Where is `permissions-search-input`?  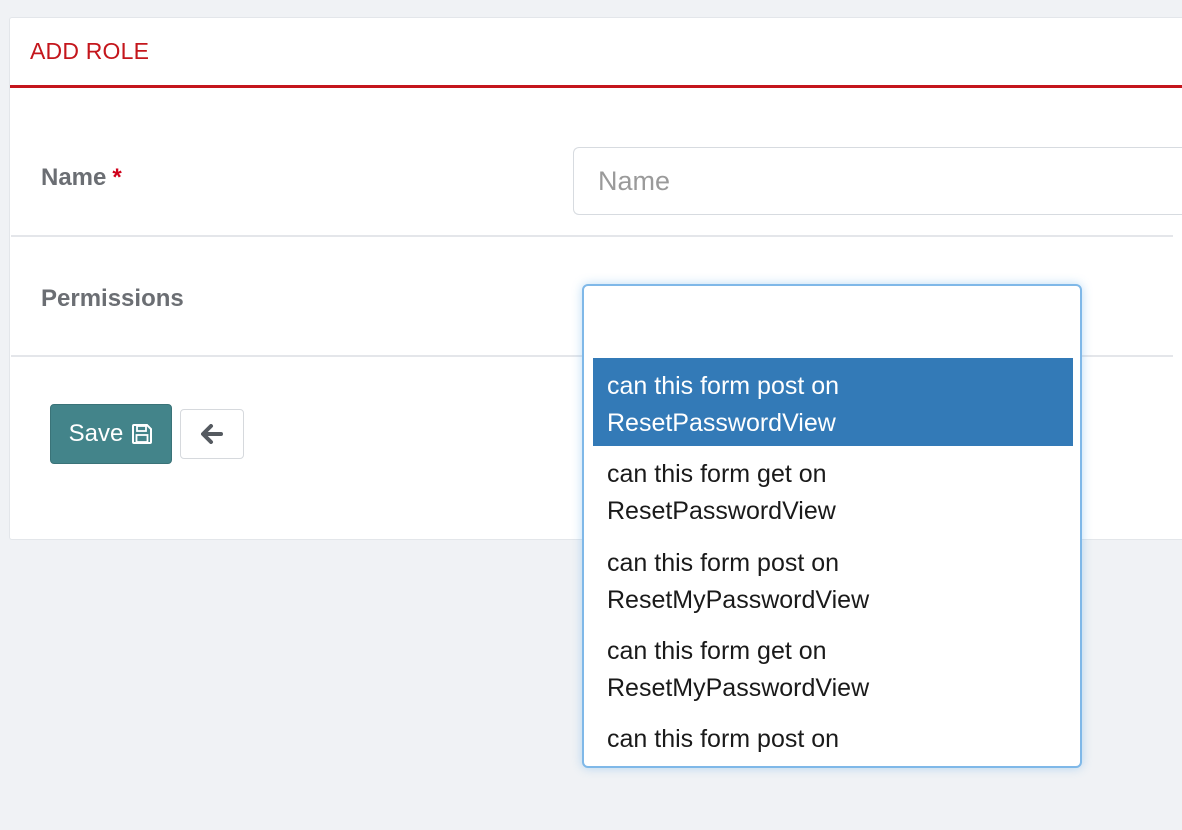
permissions-search-input is located at coordinates (834, 324).